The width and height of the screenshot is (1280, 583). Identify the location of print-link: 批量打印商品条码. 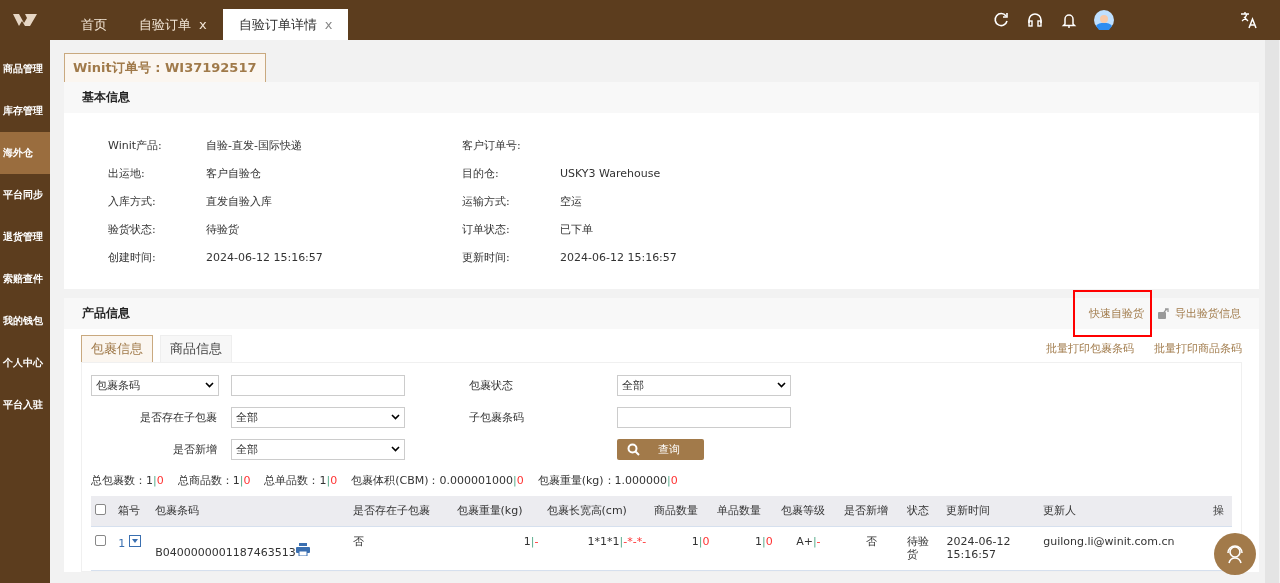
(1198, 348).